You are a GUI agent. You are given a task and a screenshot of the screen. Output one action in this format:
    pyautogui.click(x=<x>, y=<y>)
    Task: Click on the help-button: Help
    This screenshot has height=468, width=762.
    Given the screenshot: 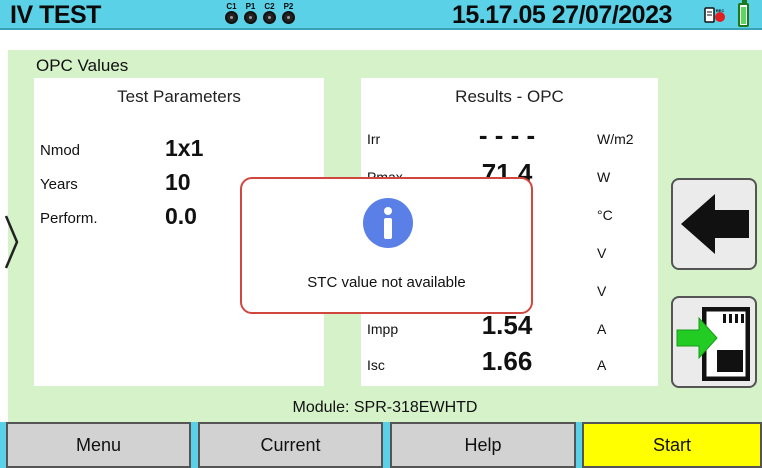 What is the action you would take?
    pyautogui.click(x=483, y=445)
    